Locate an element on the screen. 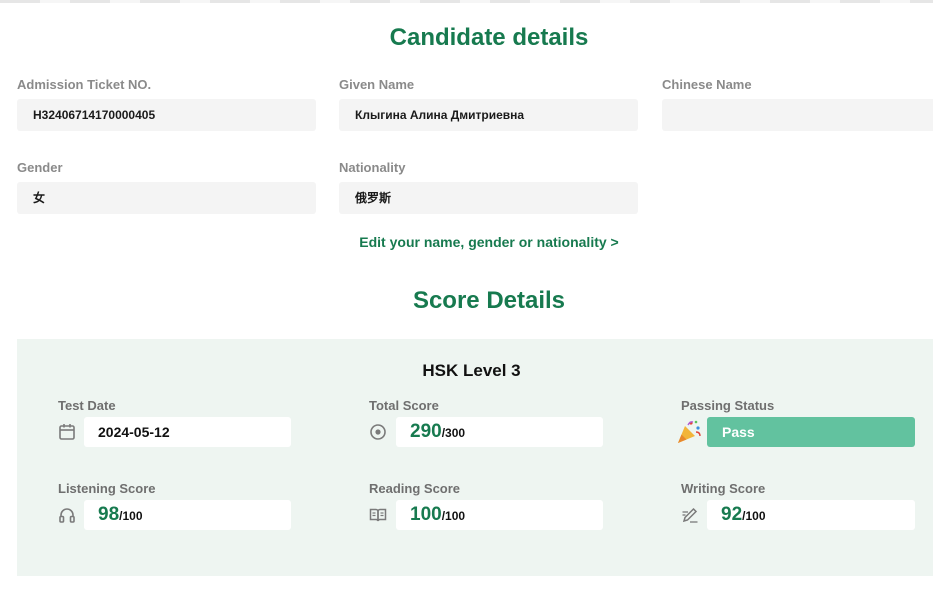 The image size is (933, 601). pencil-icon is located at coordinates (690, 515).